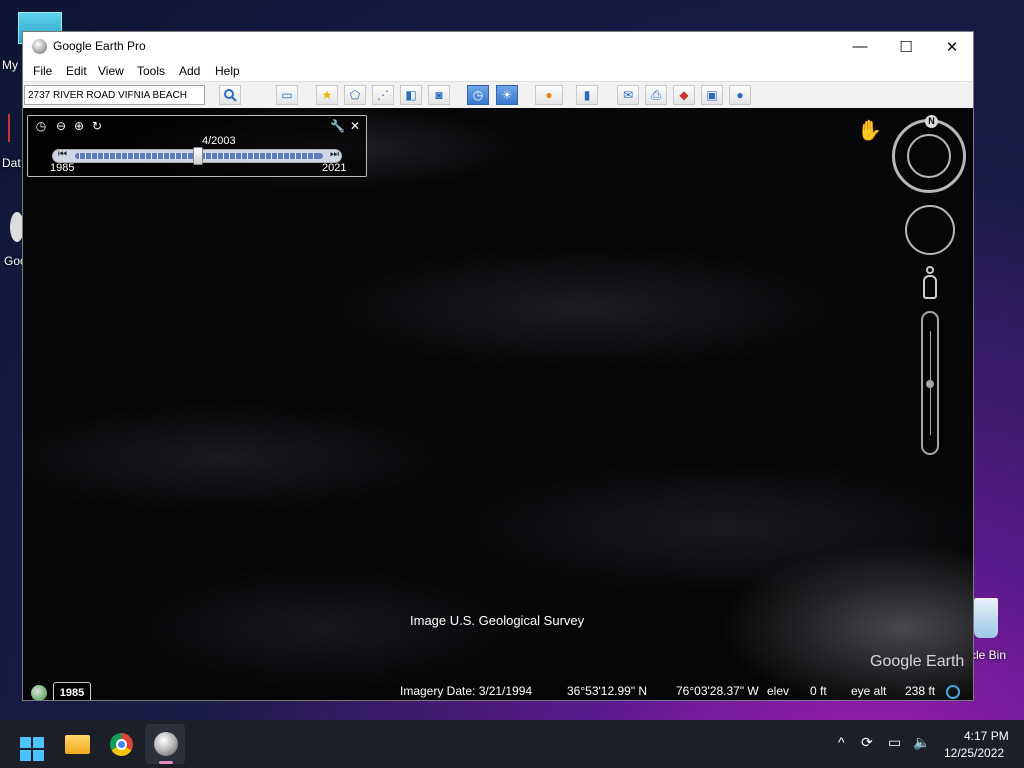 The image size is (1024, 768). What do you see at coordinates (79, 126) in the screenshot?
I see `zoom-in-icon: ⊕` at bounding box center [79, 126].